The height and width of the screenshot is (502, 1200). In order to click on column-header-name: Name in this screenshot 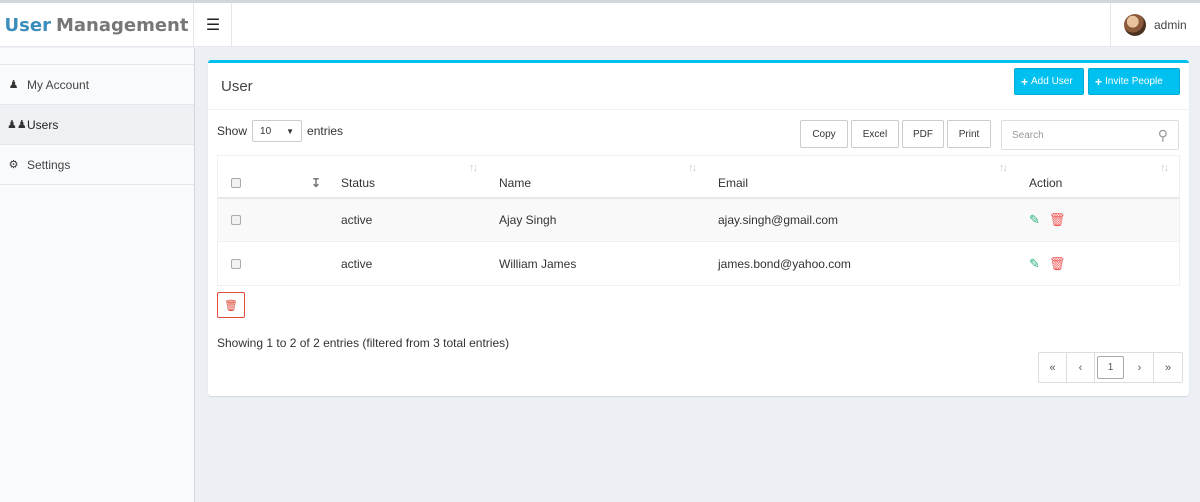, I will do `click(515, 182)`.